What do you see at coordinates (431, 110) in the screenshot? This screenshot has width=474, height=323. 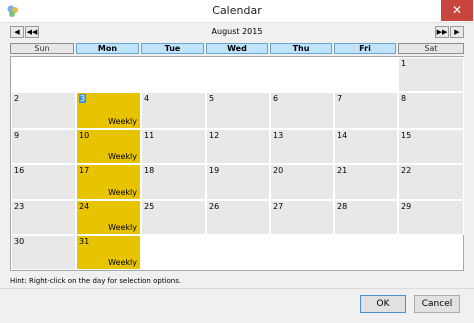 I see `day-cell: 8` at bounding box center [431, 110].